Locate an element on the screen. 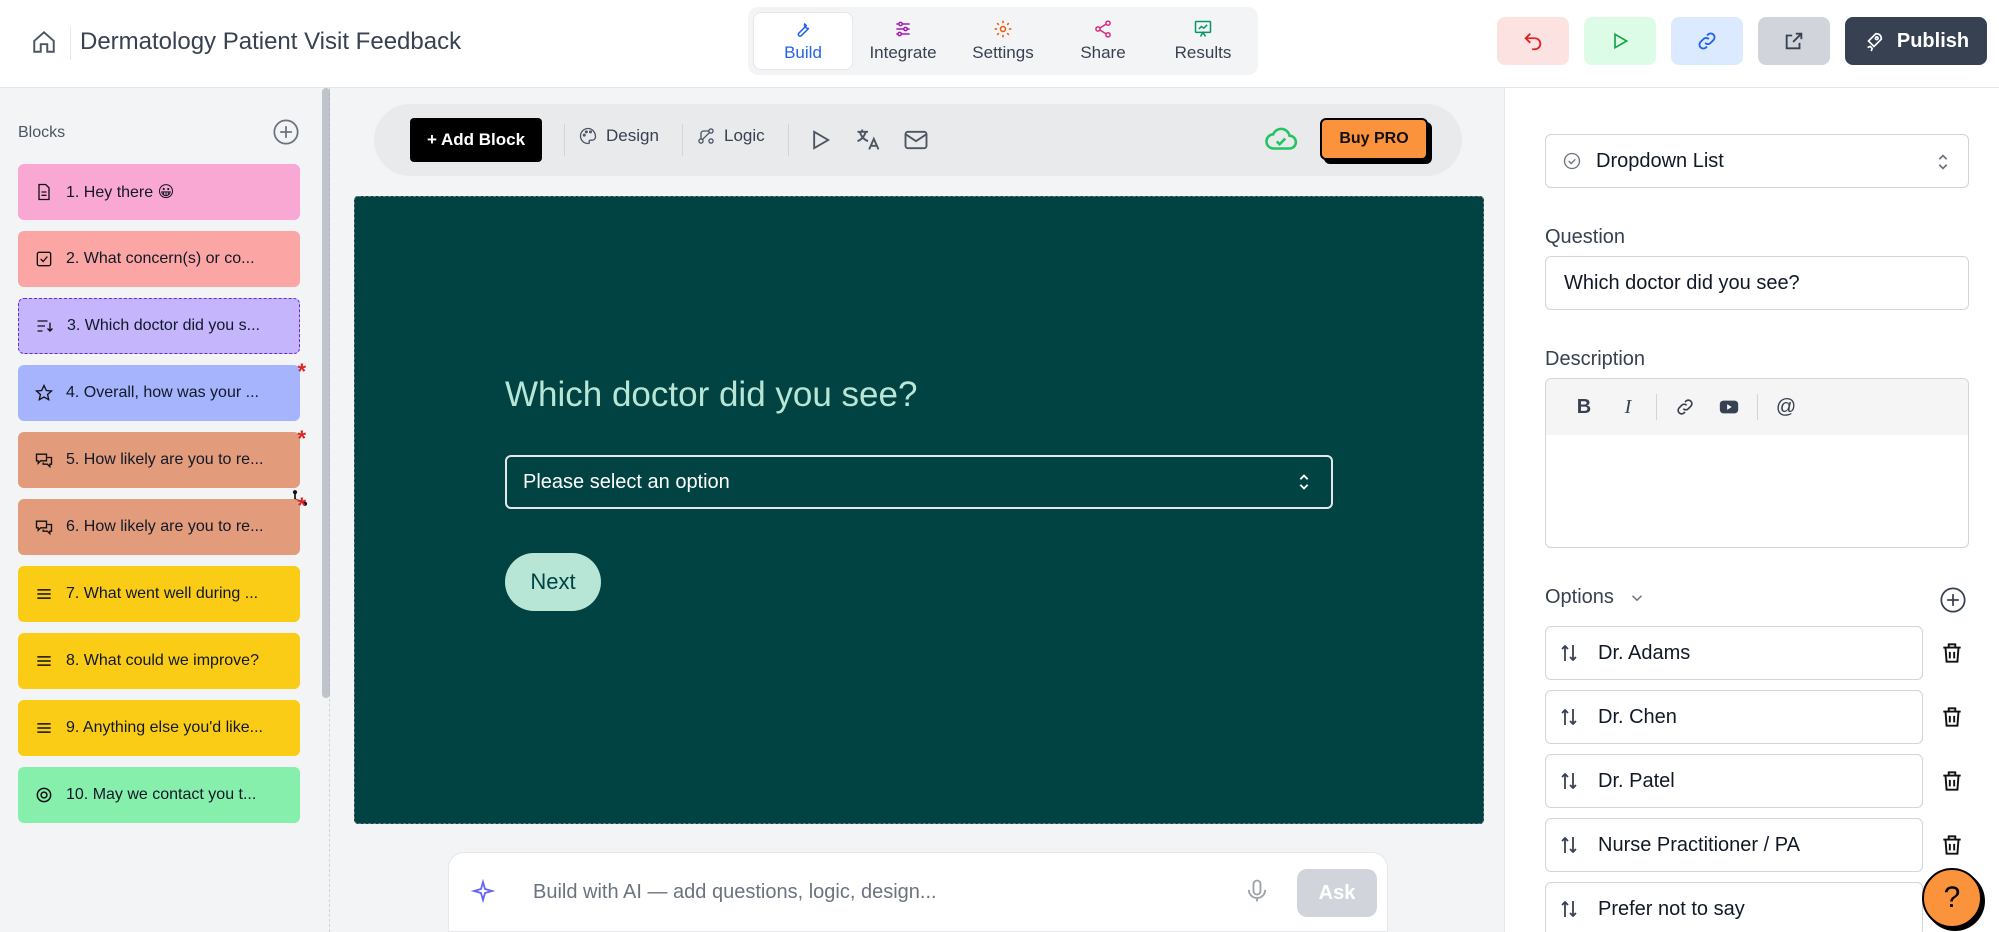  radio-circle-icon is located at coordinates (44, 795).